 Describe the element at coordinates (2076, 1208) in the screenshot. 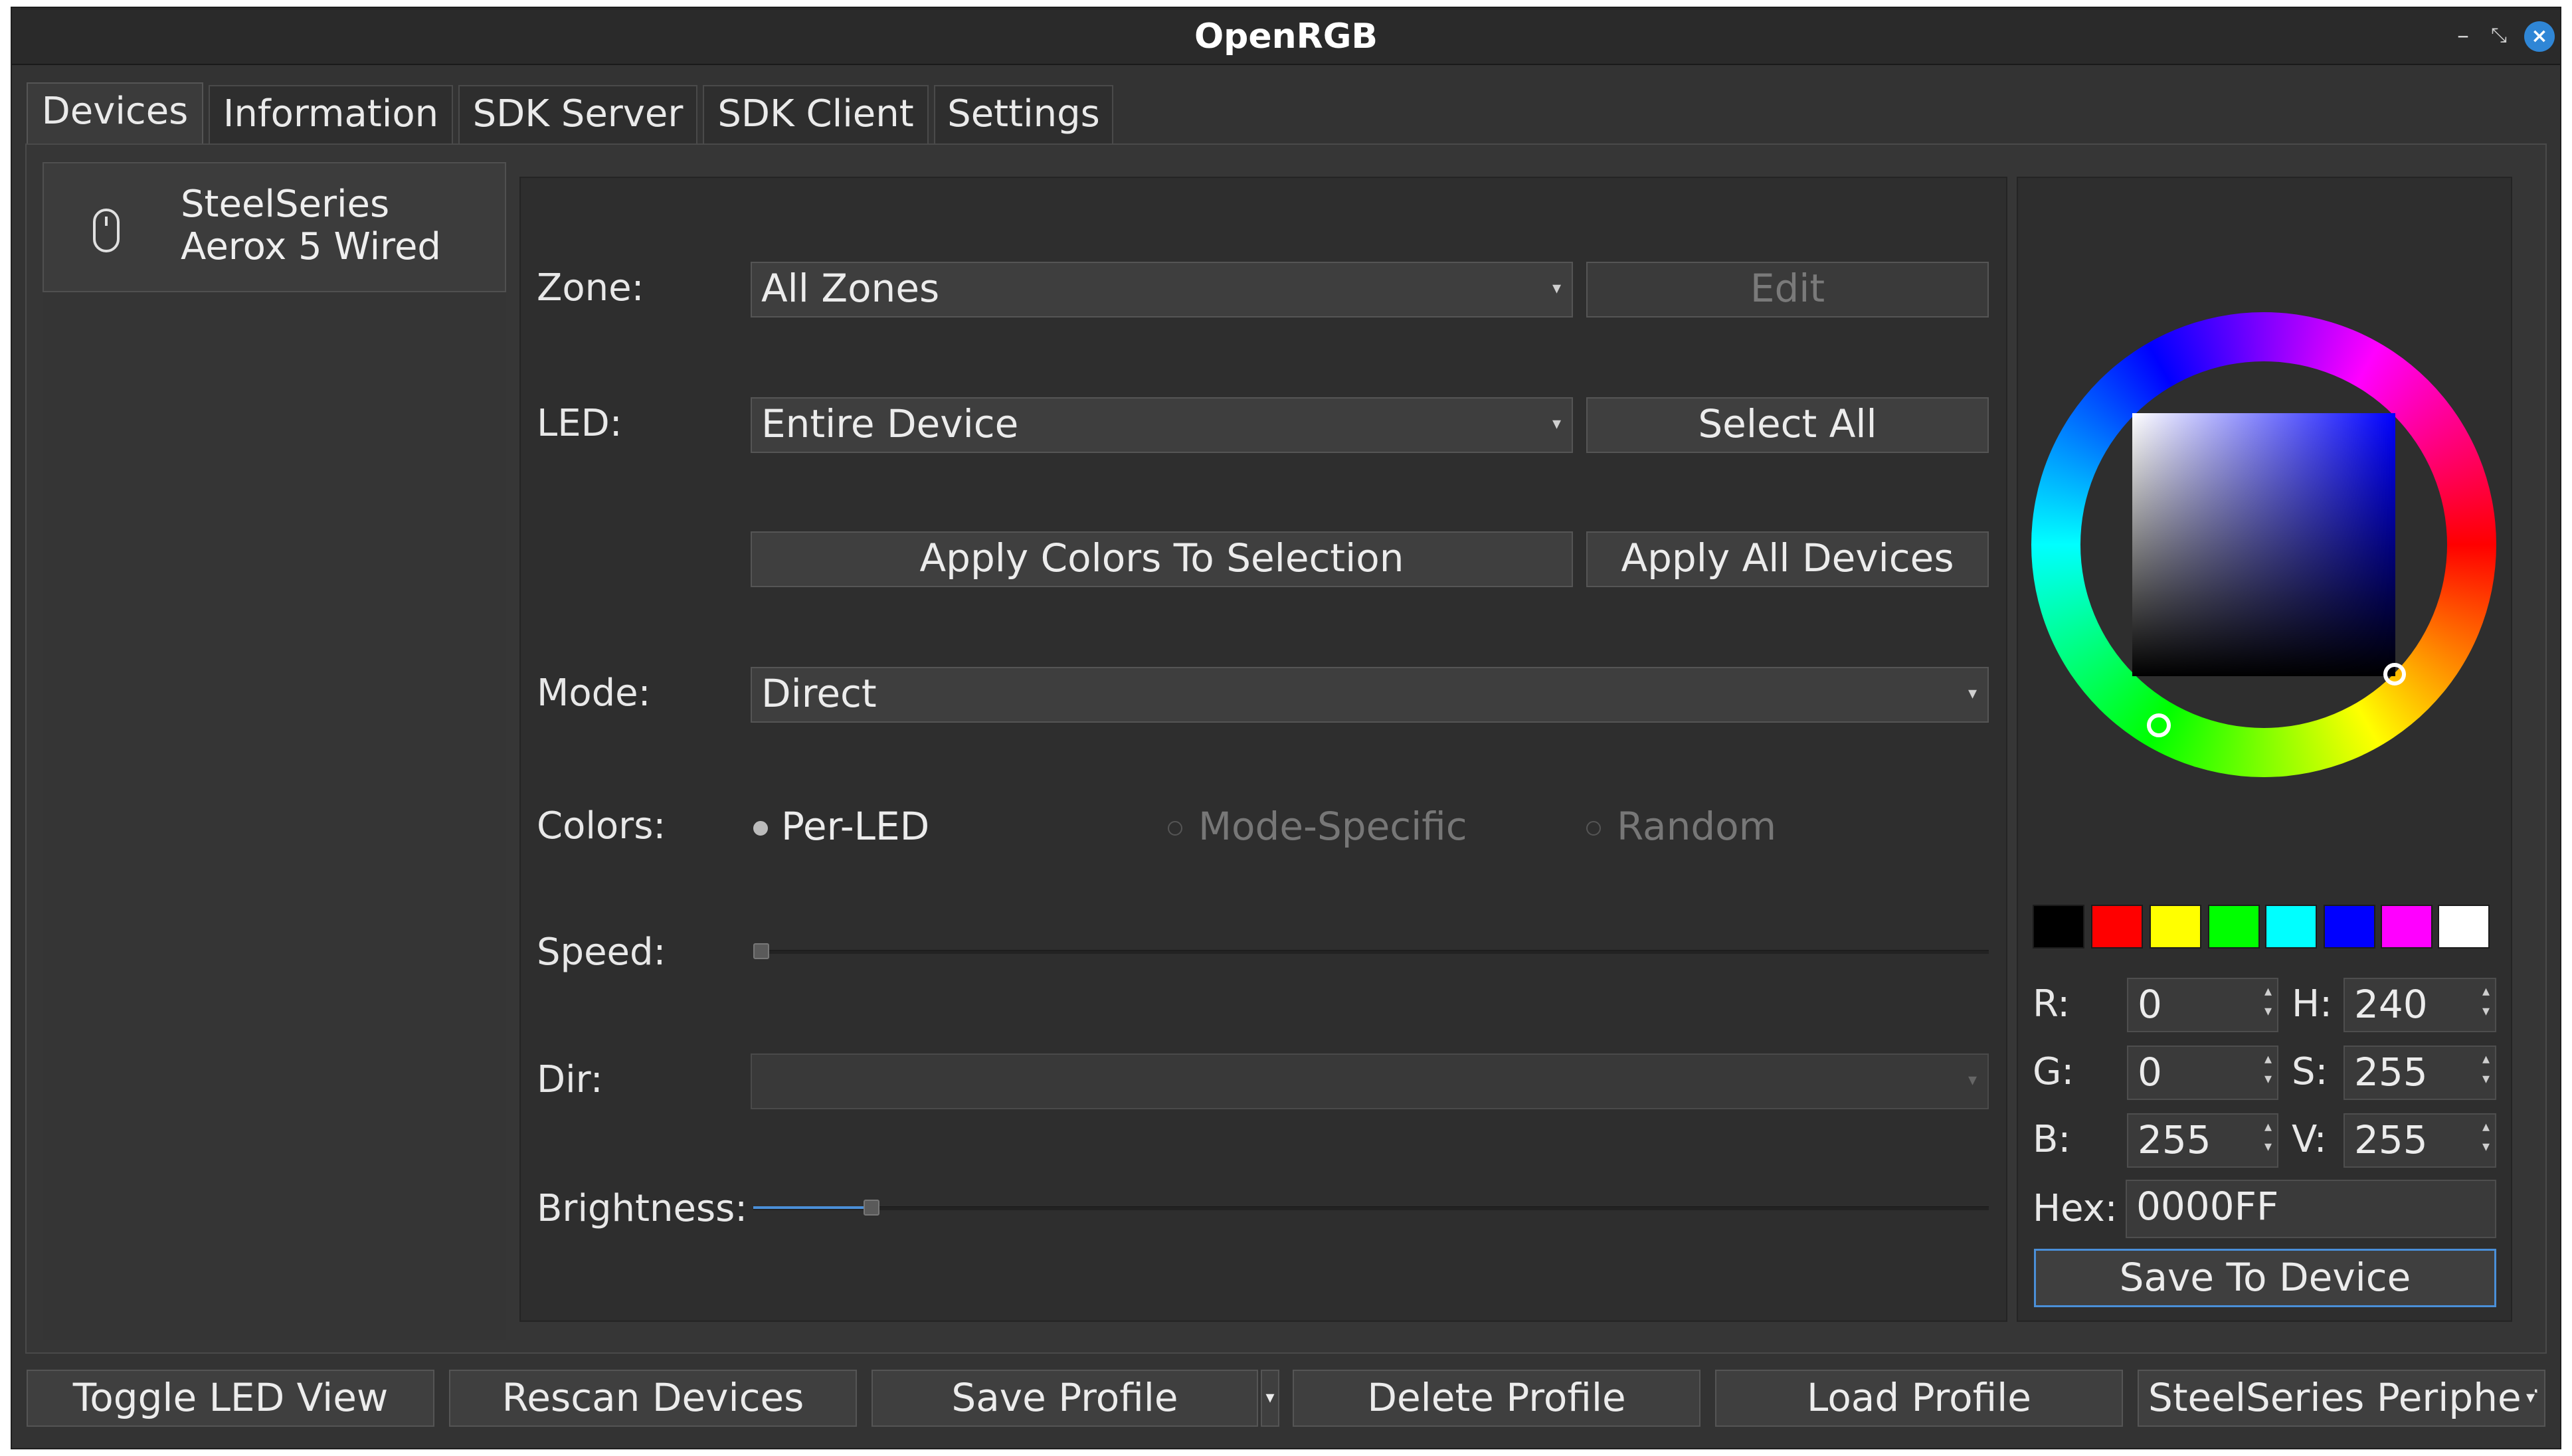

I see `hex-label: Hex:` at that location.